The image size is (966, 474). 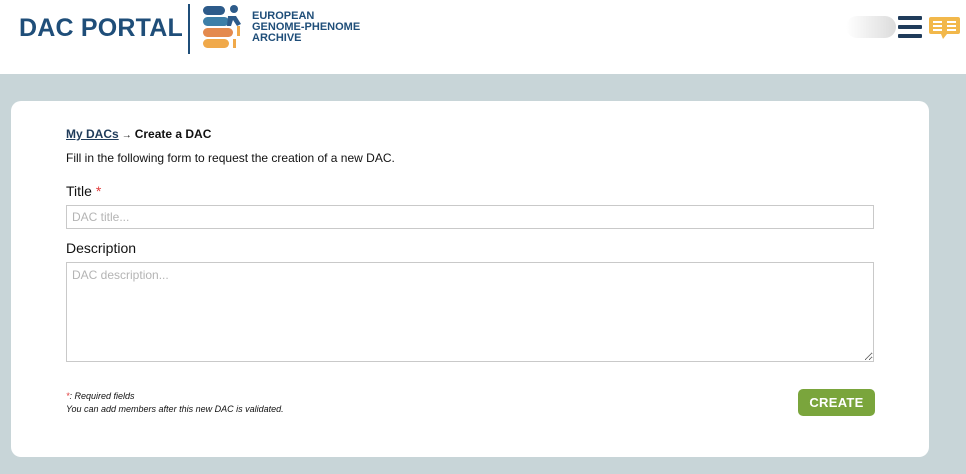 What do you see at coordinates (102, 396) in the screenshot?
I see `required-note-text: : Required fields` at bounding box center [102, 396].